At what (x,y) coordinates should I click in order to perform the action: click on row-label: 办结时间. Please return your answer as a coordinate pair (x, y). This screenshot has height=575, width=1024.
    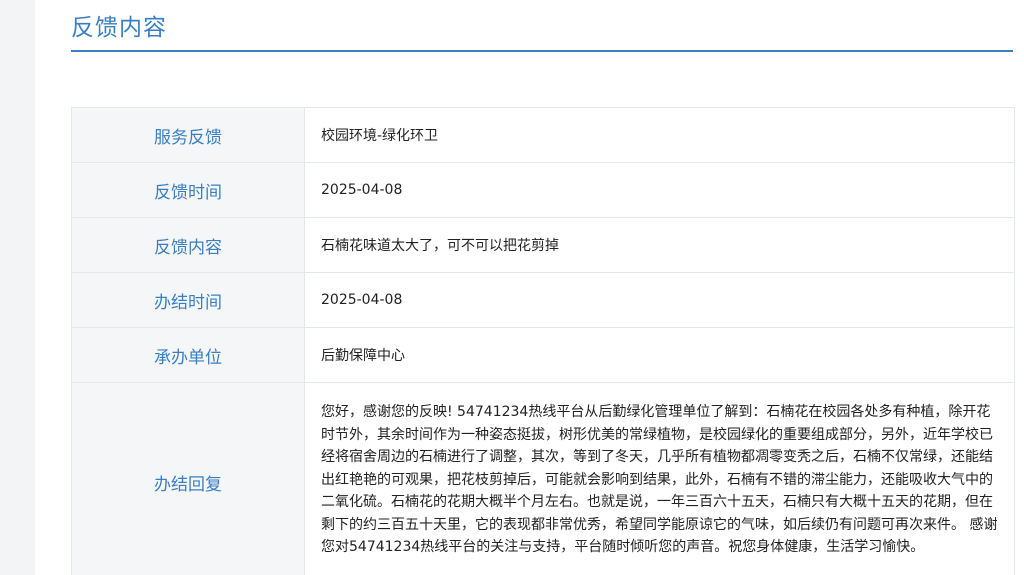
    Looking at the image, I should click on (188, 300).